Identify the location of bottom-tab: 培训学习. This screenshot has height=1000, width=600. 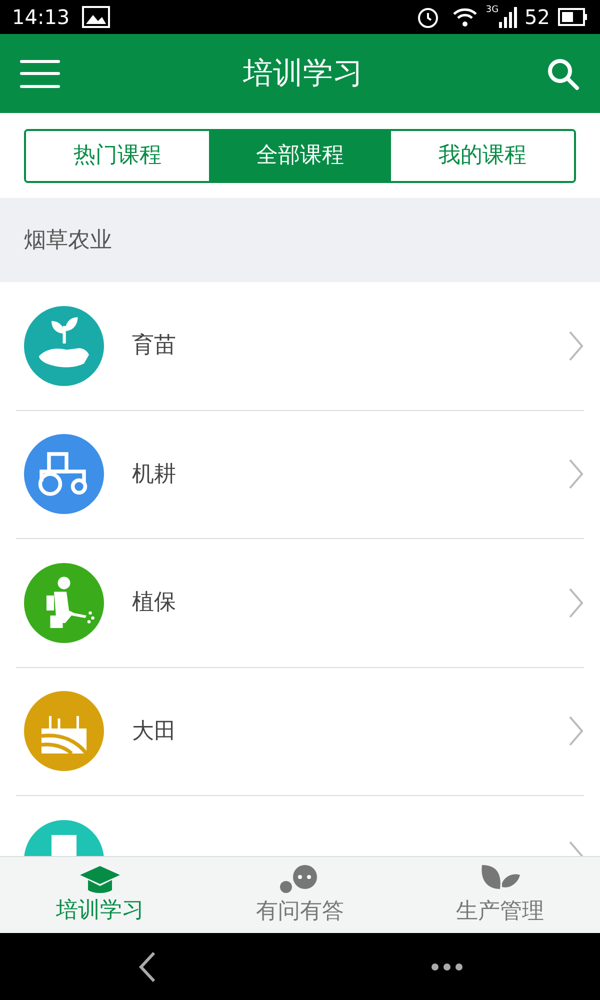
(100, 895).